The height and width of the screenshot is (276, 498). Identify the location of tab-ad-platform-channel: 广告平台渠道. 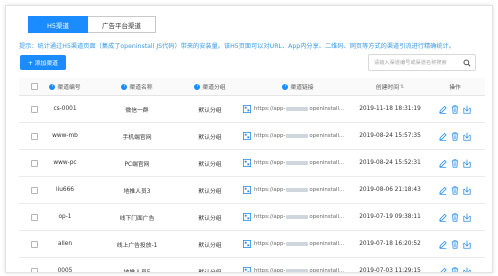
(122, 24).